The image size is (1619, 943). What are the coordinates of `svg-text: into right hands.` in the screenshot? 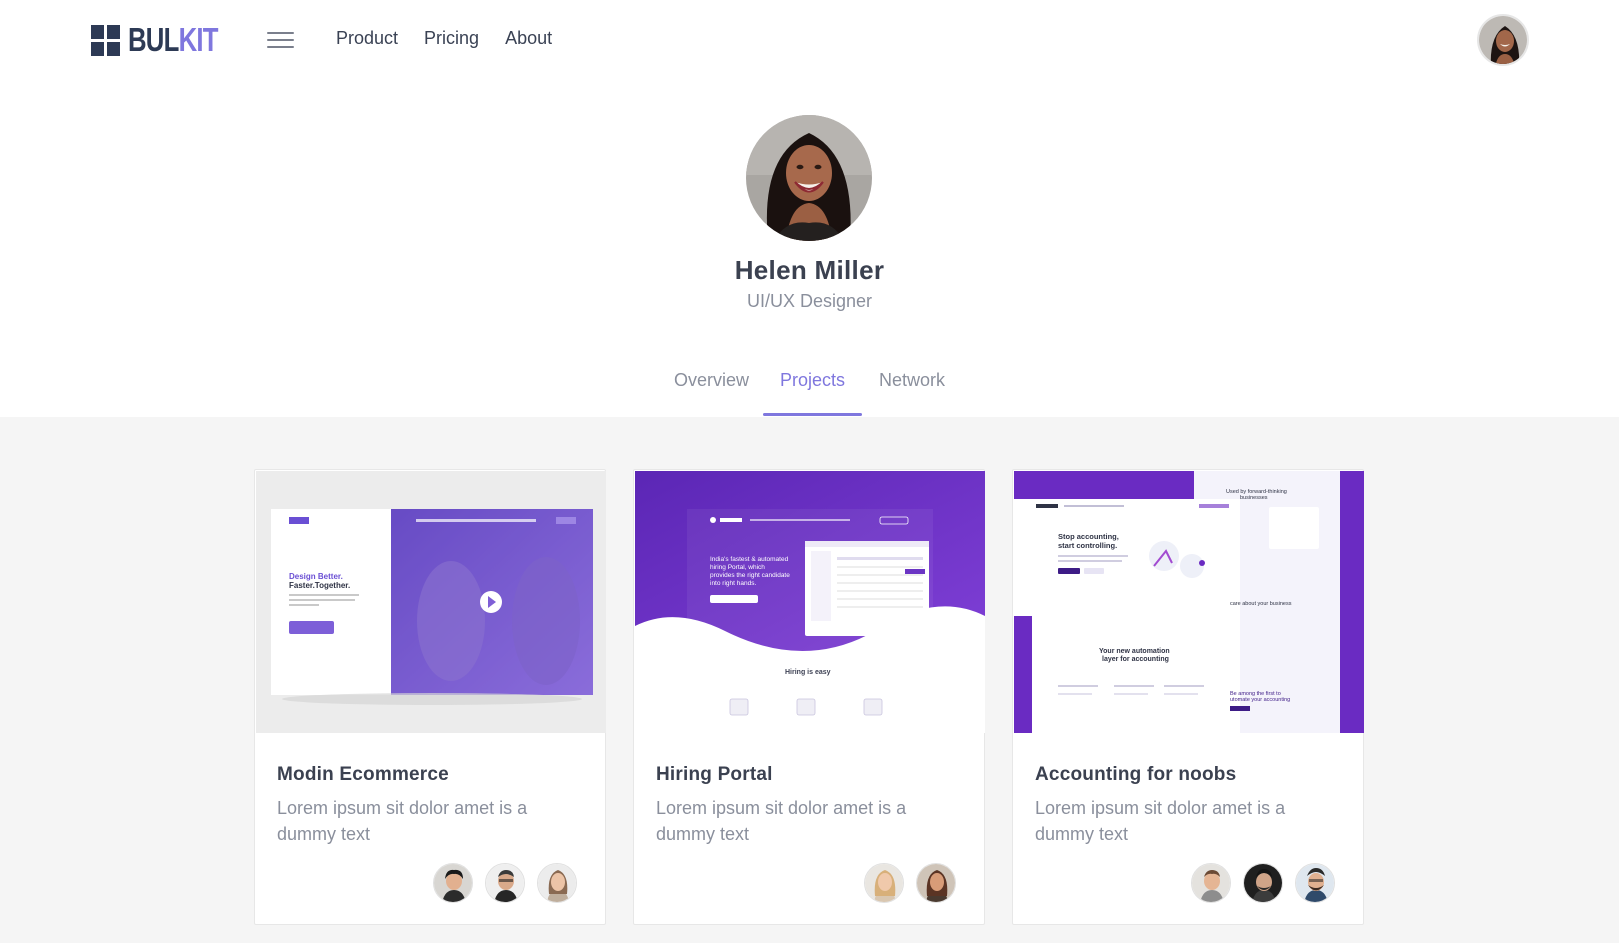 It's located at (733, 583).